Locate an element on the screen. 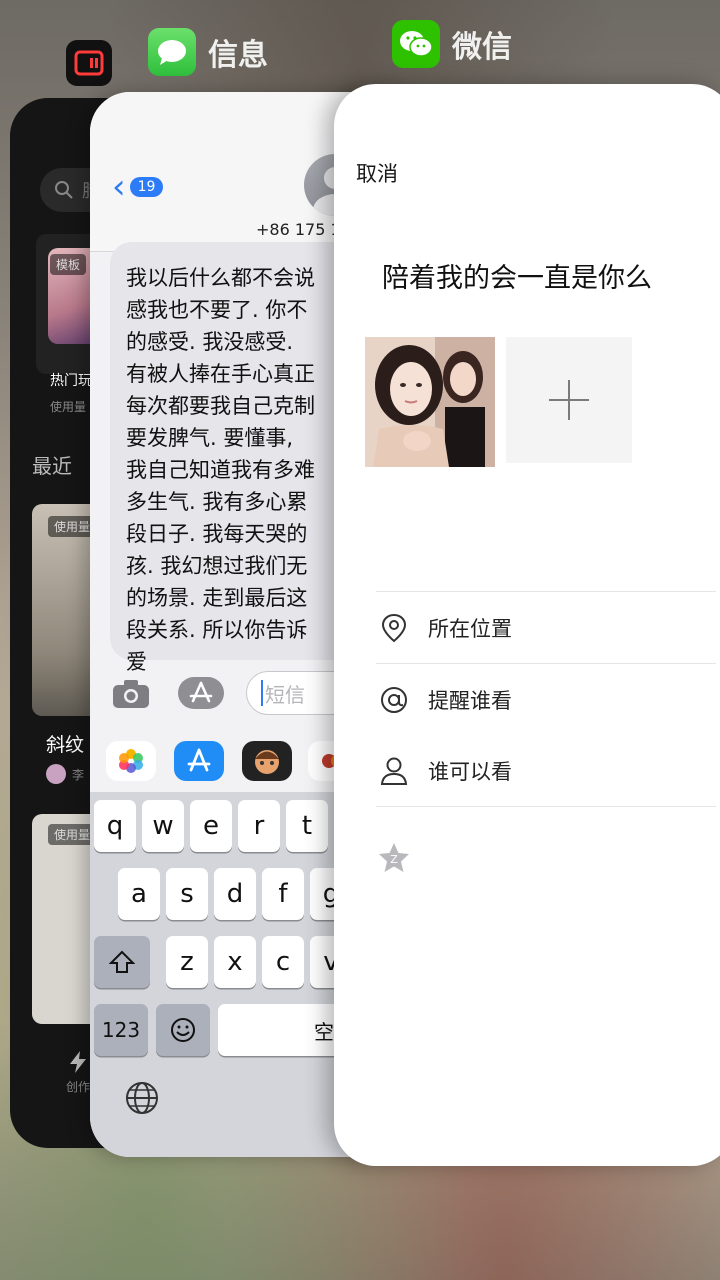 This screenshot has width=720, height=1280. selfie-photo-icon is located at coordinates (430, 402).